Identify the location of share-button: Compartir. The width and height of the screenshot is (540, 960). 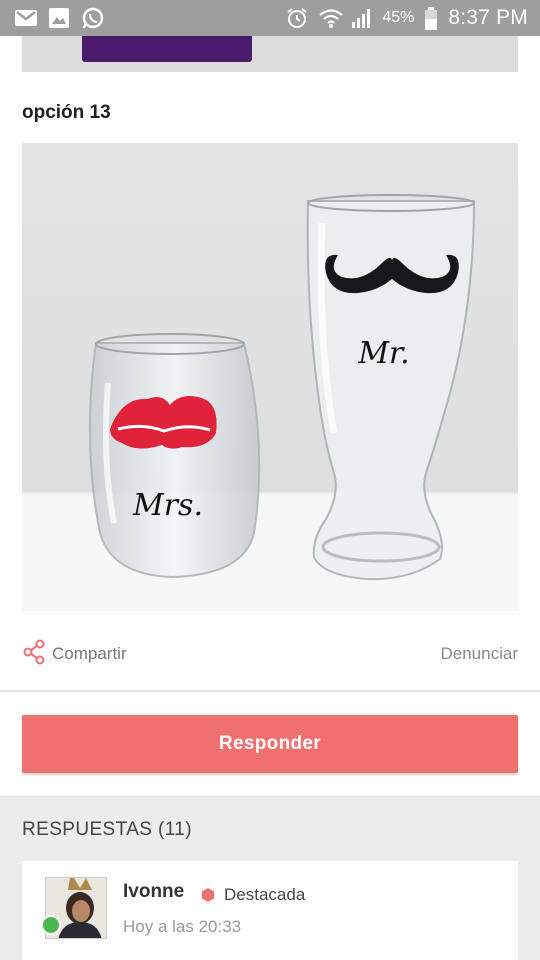
(74, 654).